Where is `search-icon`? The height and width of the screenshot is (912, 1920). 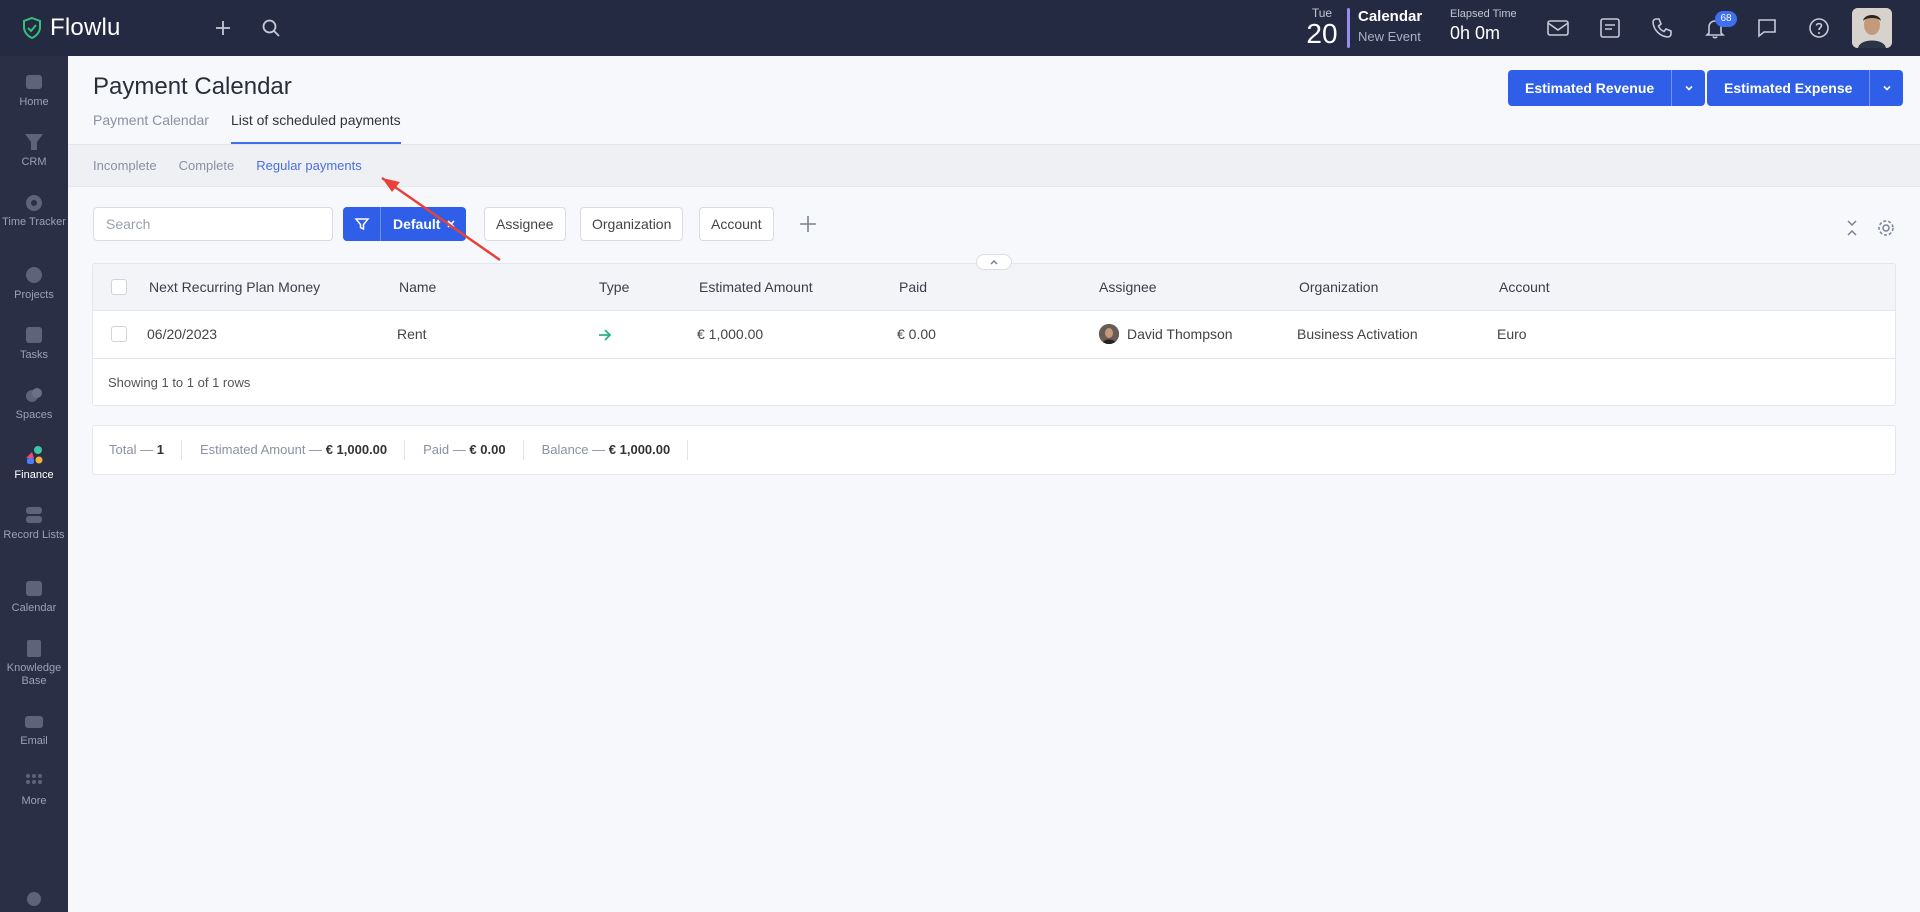
search-icon is located at coordinates (271, 28).